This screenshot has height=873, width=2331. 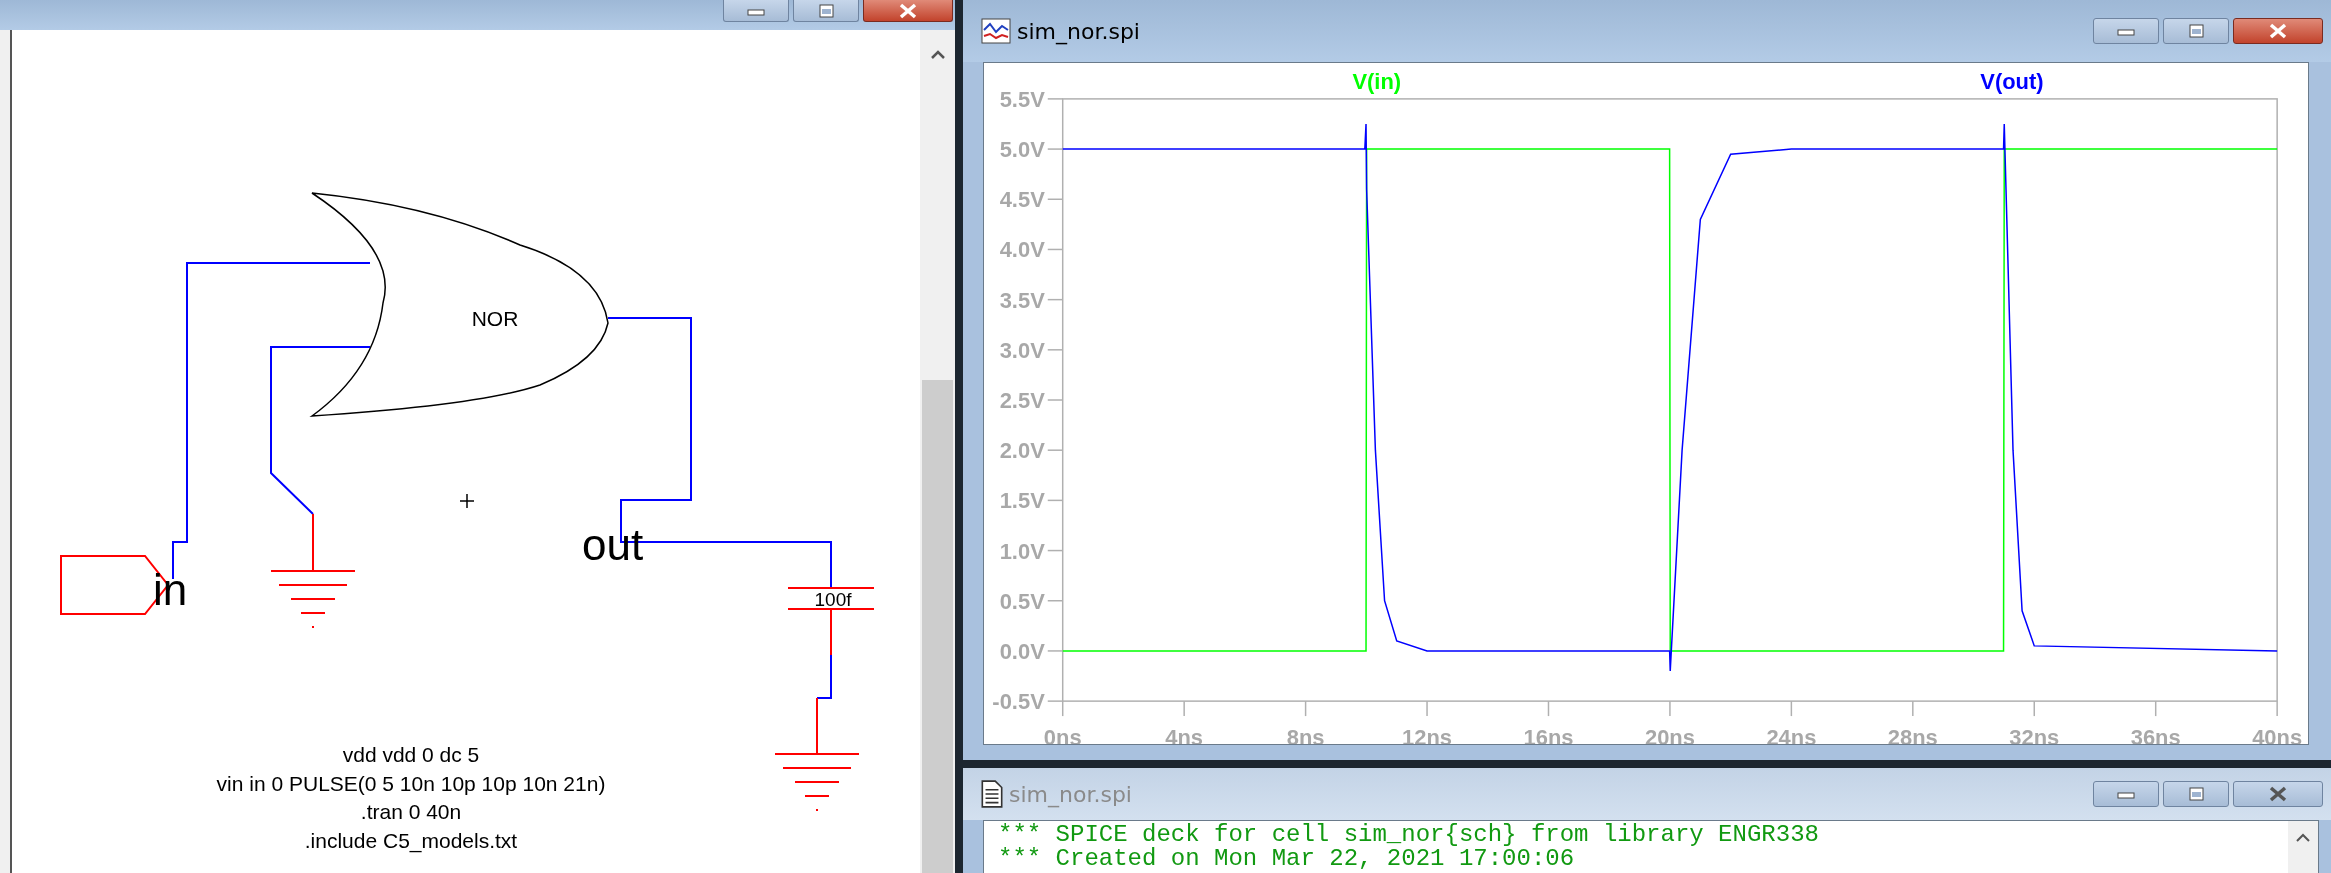 I want to click on x-tick-label: 0ns, so click(x=1062, y=735).